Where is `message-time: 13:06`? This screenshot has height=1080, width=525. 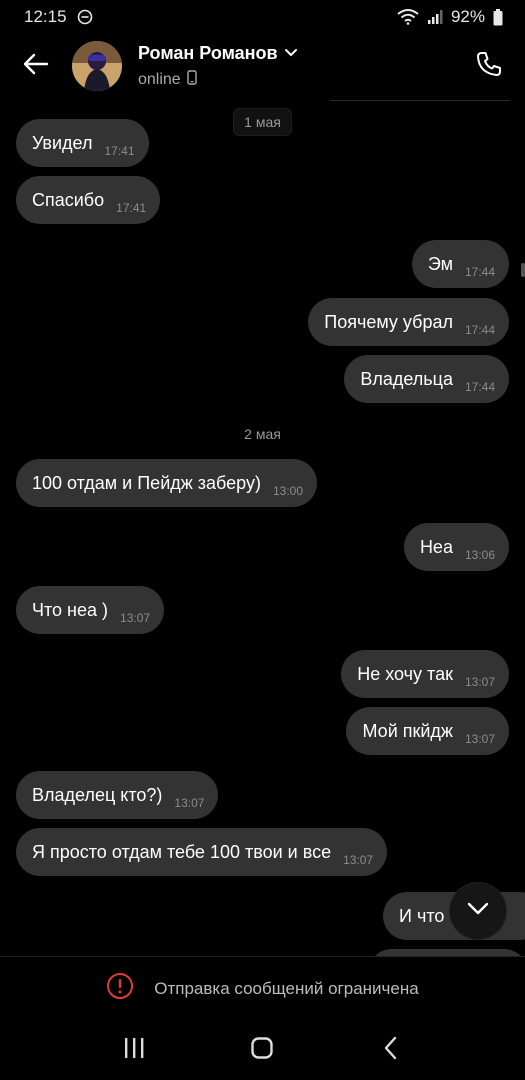 message-time: 13:06 is located at coordinates (479, 555).